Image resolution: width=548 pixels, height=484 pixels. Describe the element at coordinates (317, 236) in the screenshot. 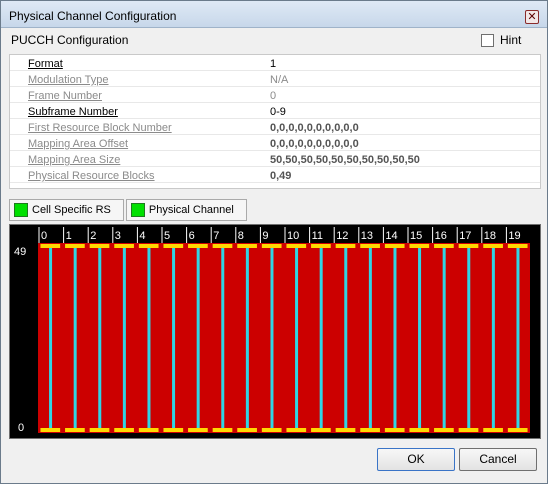

I see `slot-label: 11` at that location.